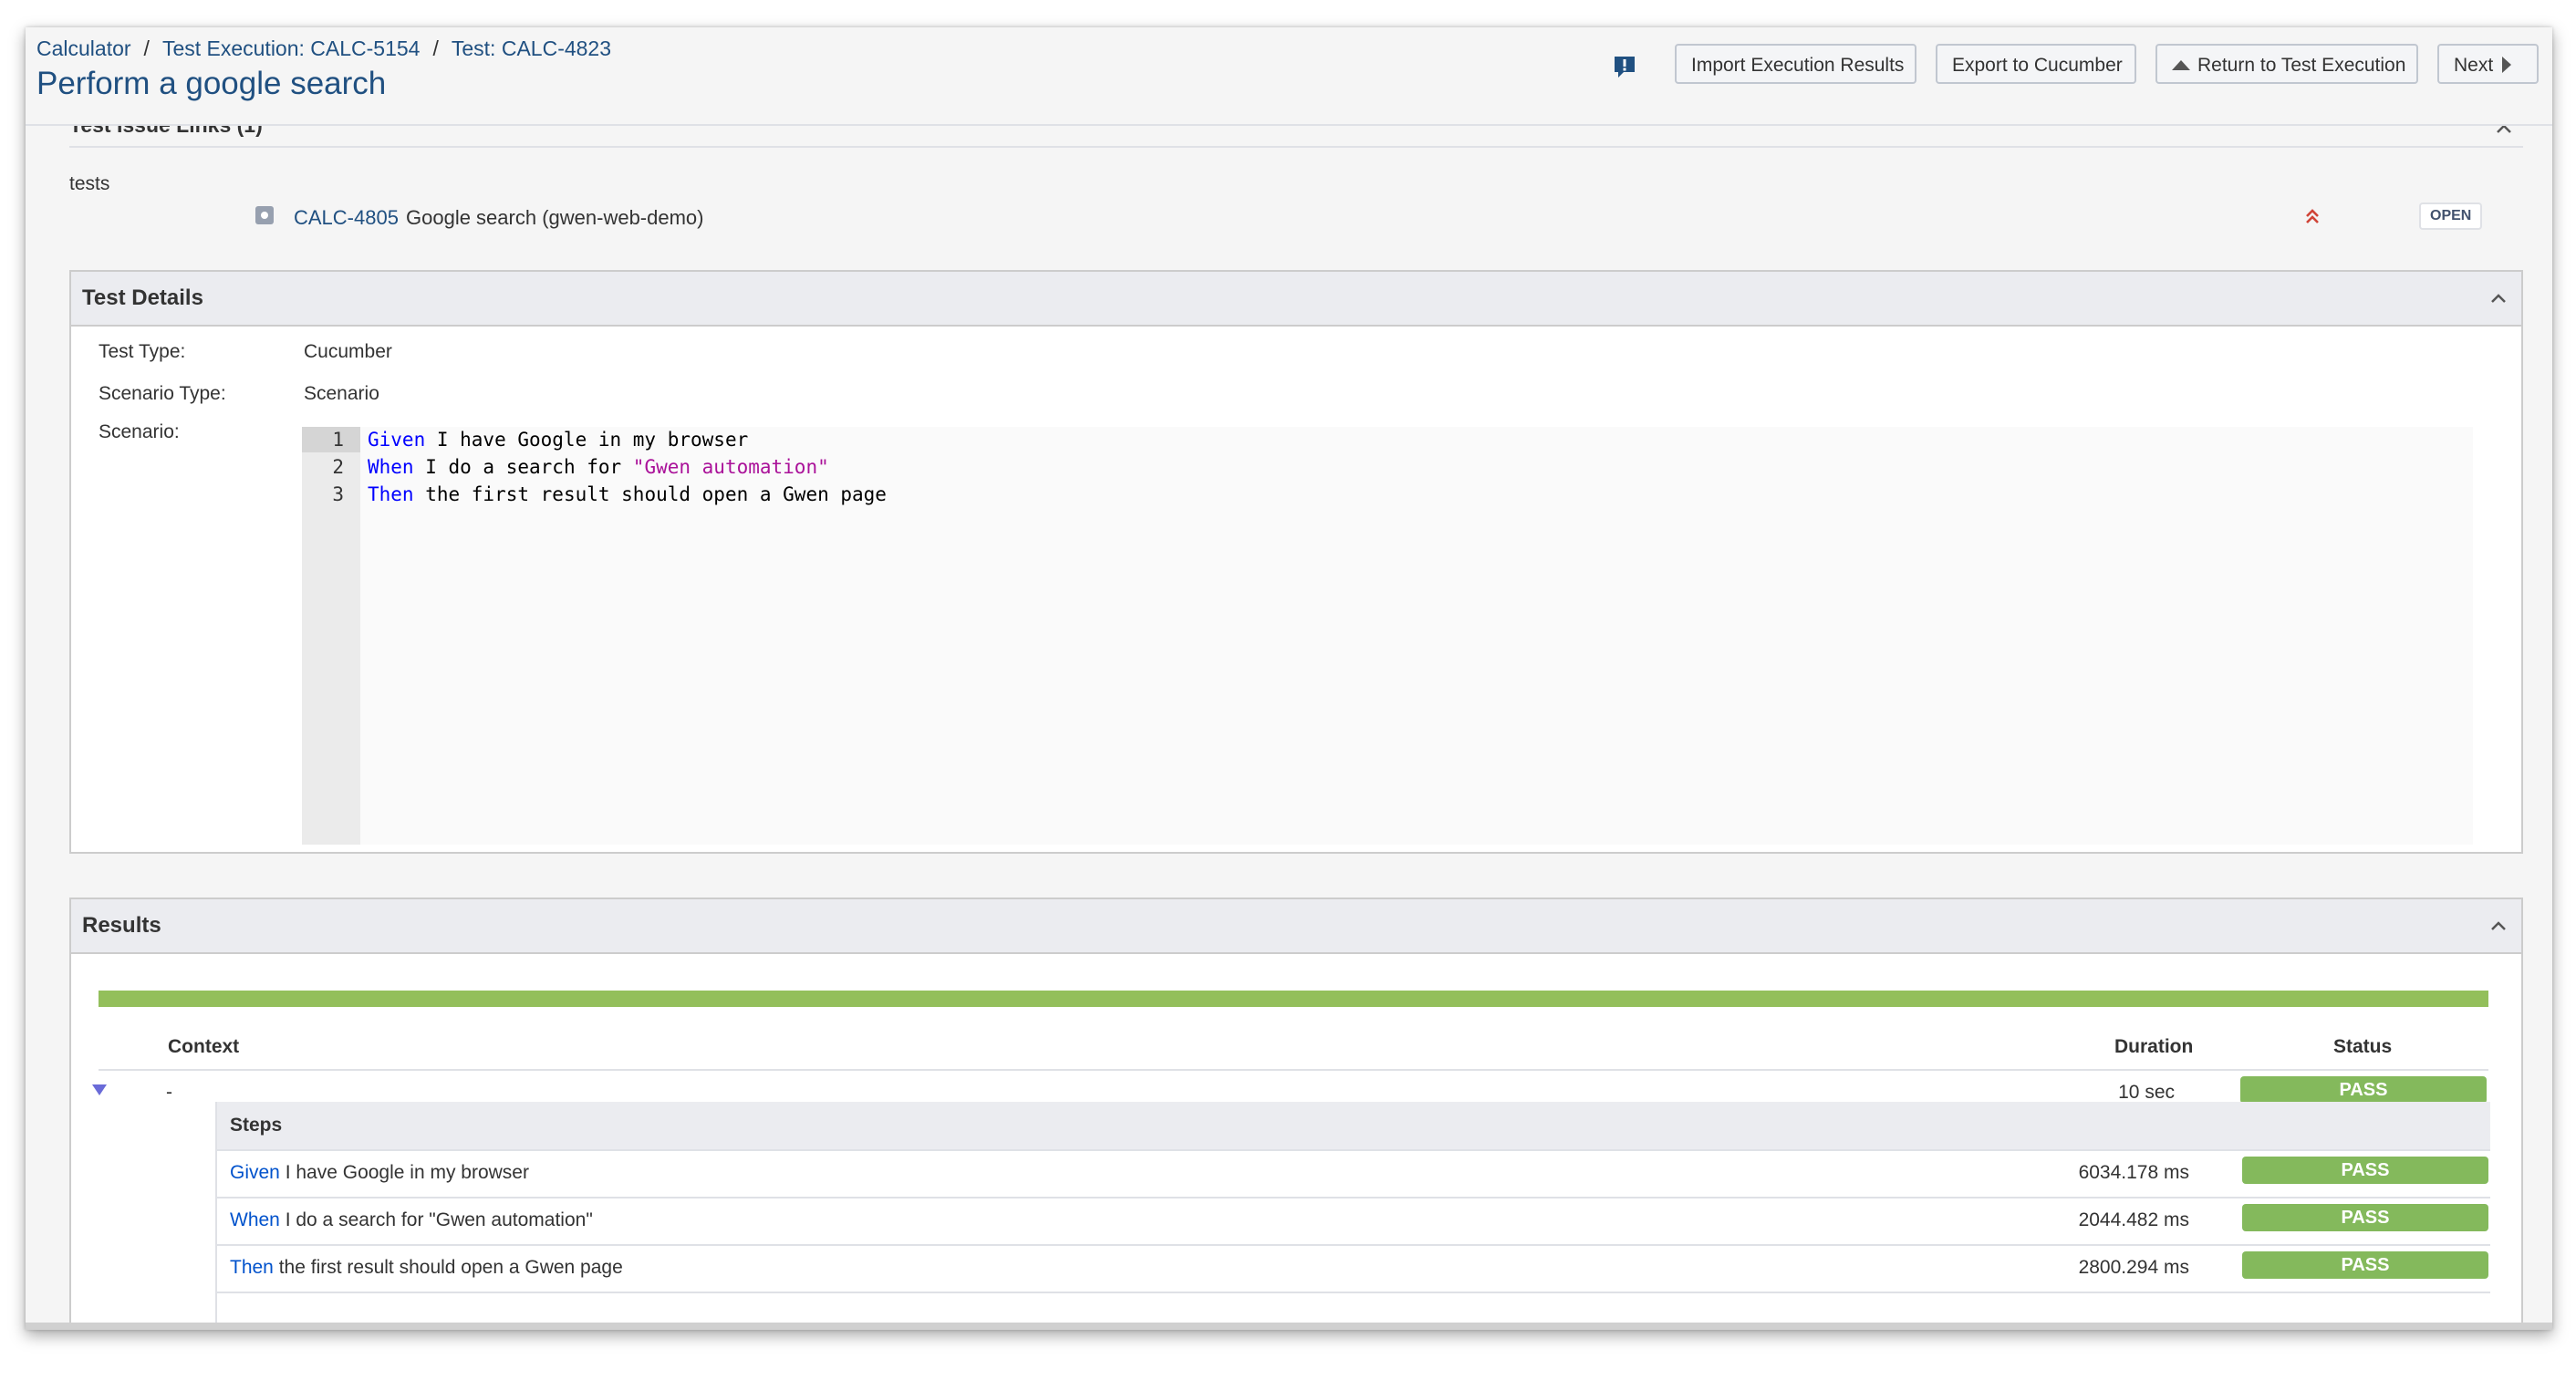  Describe the element at coordinates (531, 48) in the screenshot. I see `breadcrumb-test: Test: CALC-4823` at that location.